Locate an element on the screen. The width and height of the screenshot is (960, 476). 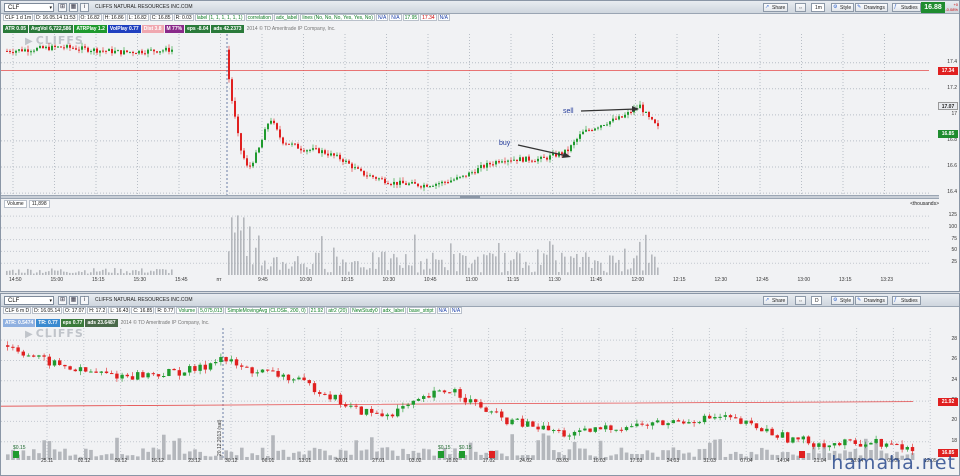
pencil-icon: ✎ is located at coordinates (859, 7).